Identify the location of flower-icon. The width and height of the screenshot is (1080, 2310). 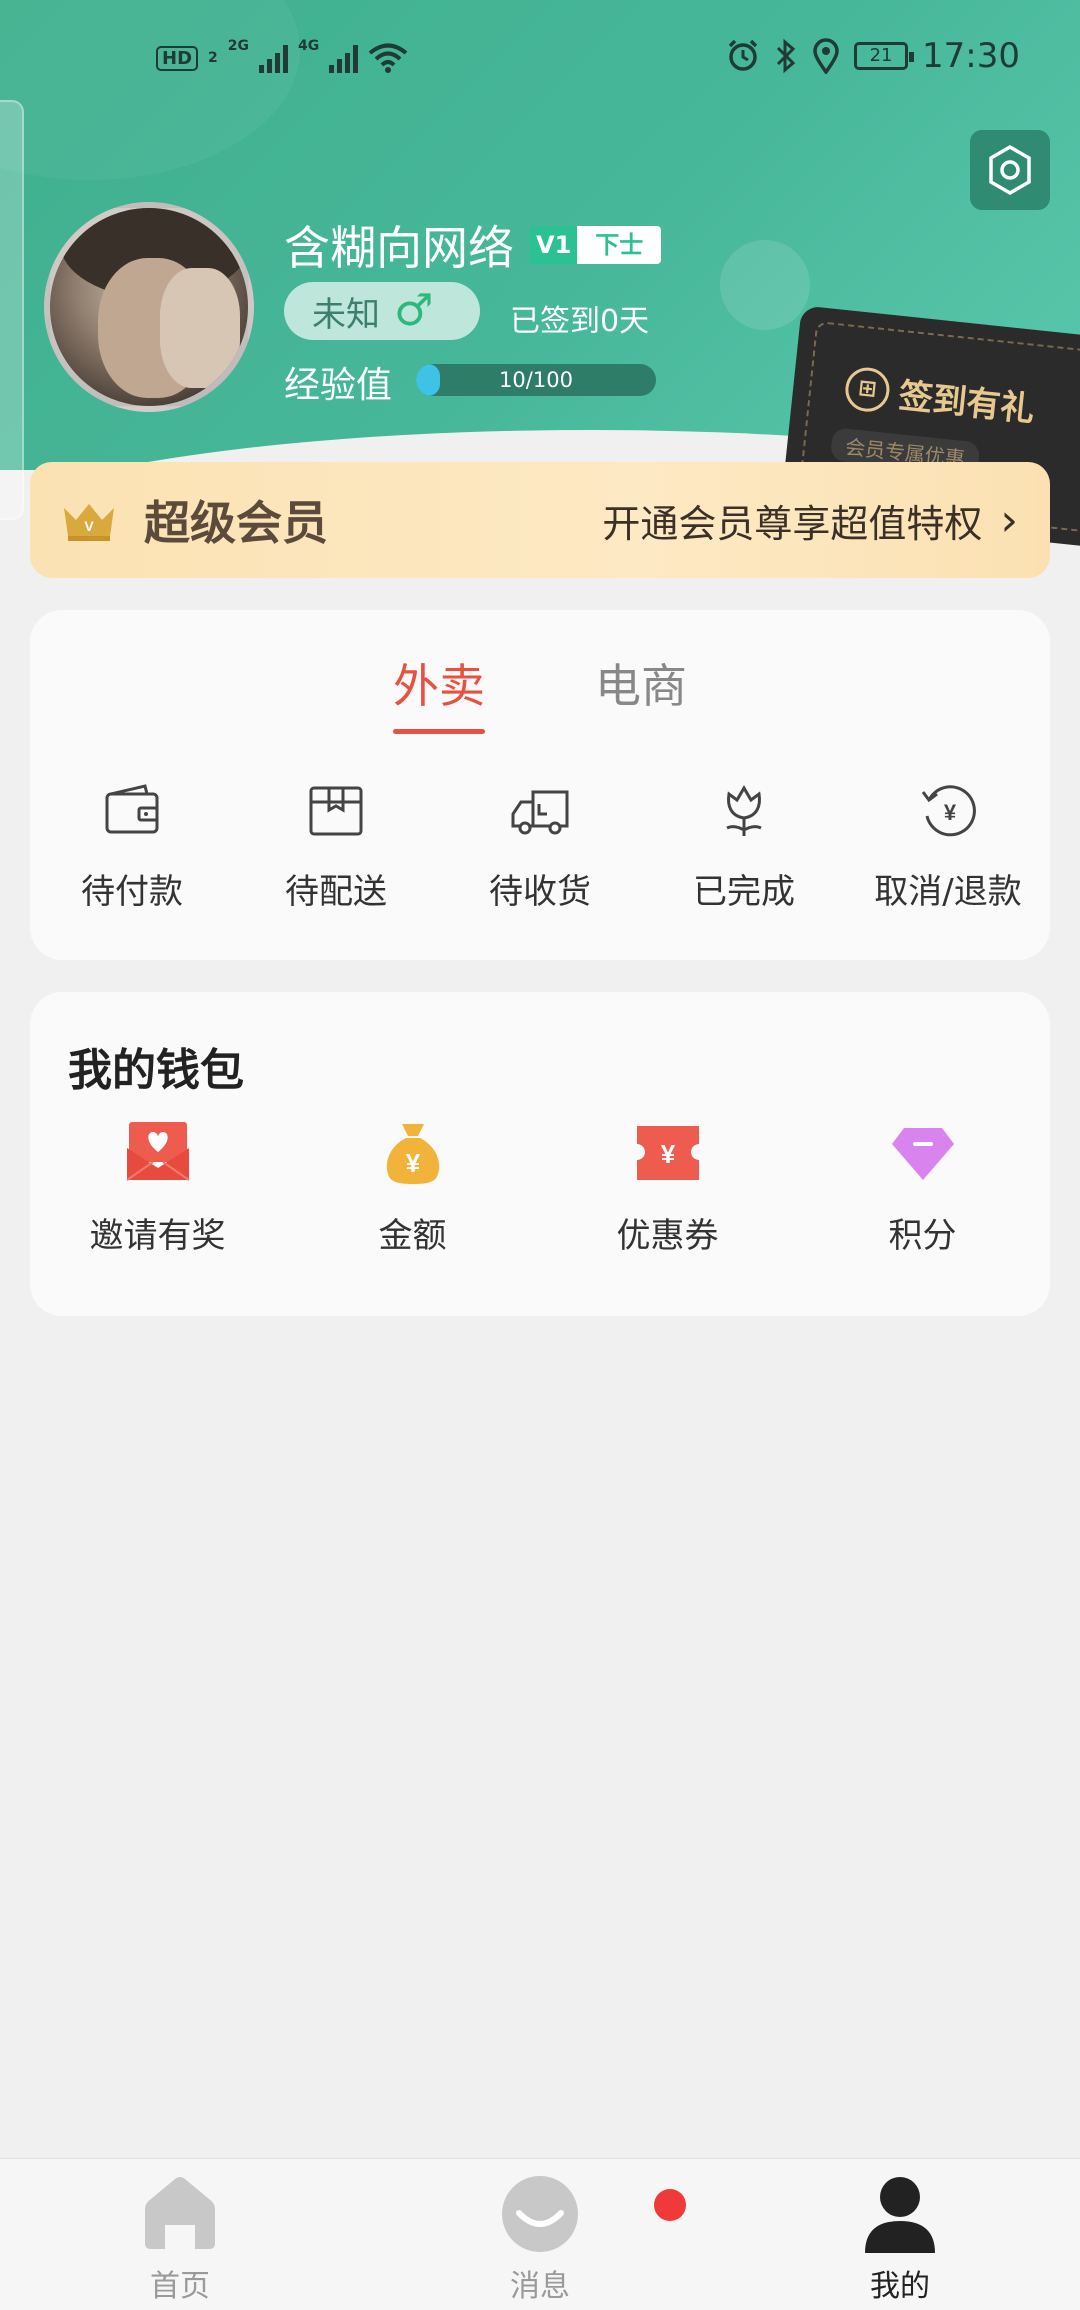
(744, 810).